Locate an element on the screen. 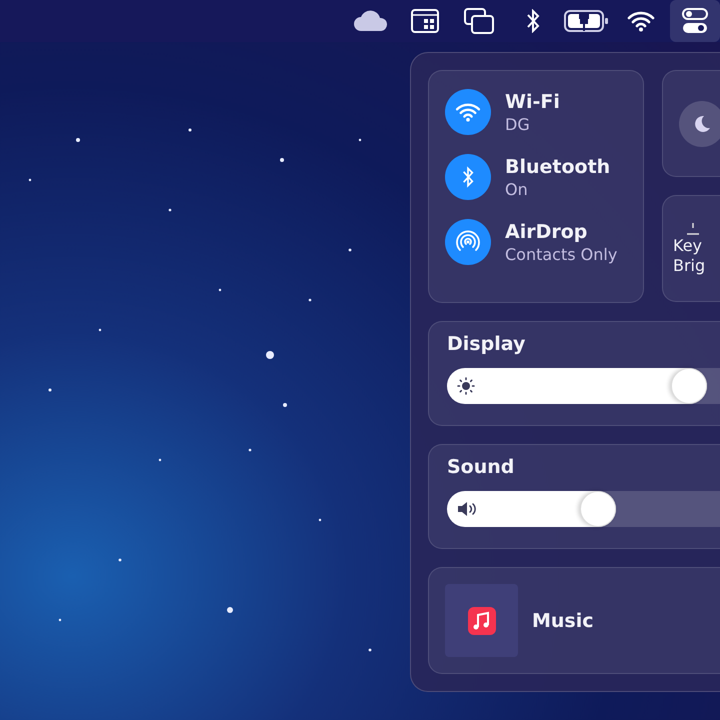 The image size is (720, 720). toggle-title: Wi-Fi is located at coordinates (532, 102).